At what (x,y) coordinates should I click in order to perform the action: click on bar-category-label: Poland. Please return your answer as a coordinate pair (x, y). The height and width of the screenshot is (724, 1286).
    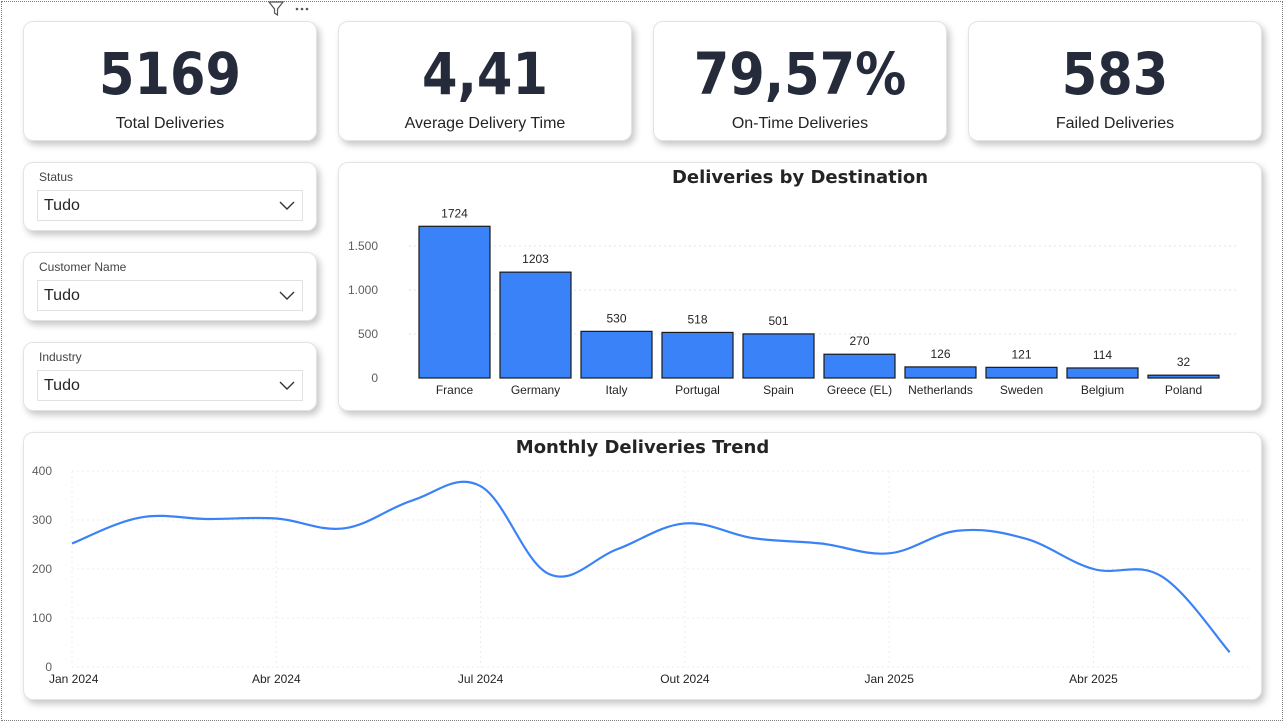
    Looking at the image, I should click on (1183, 390).